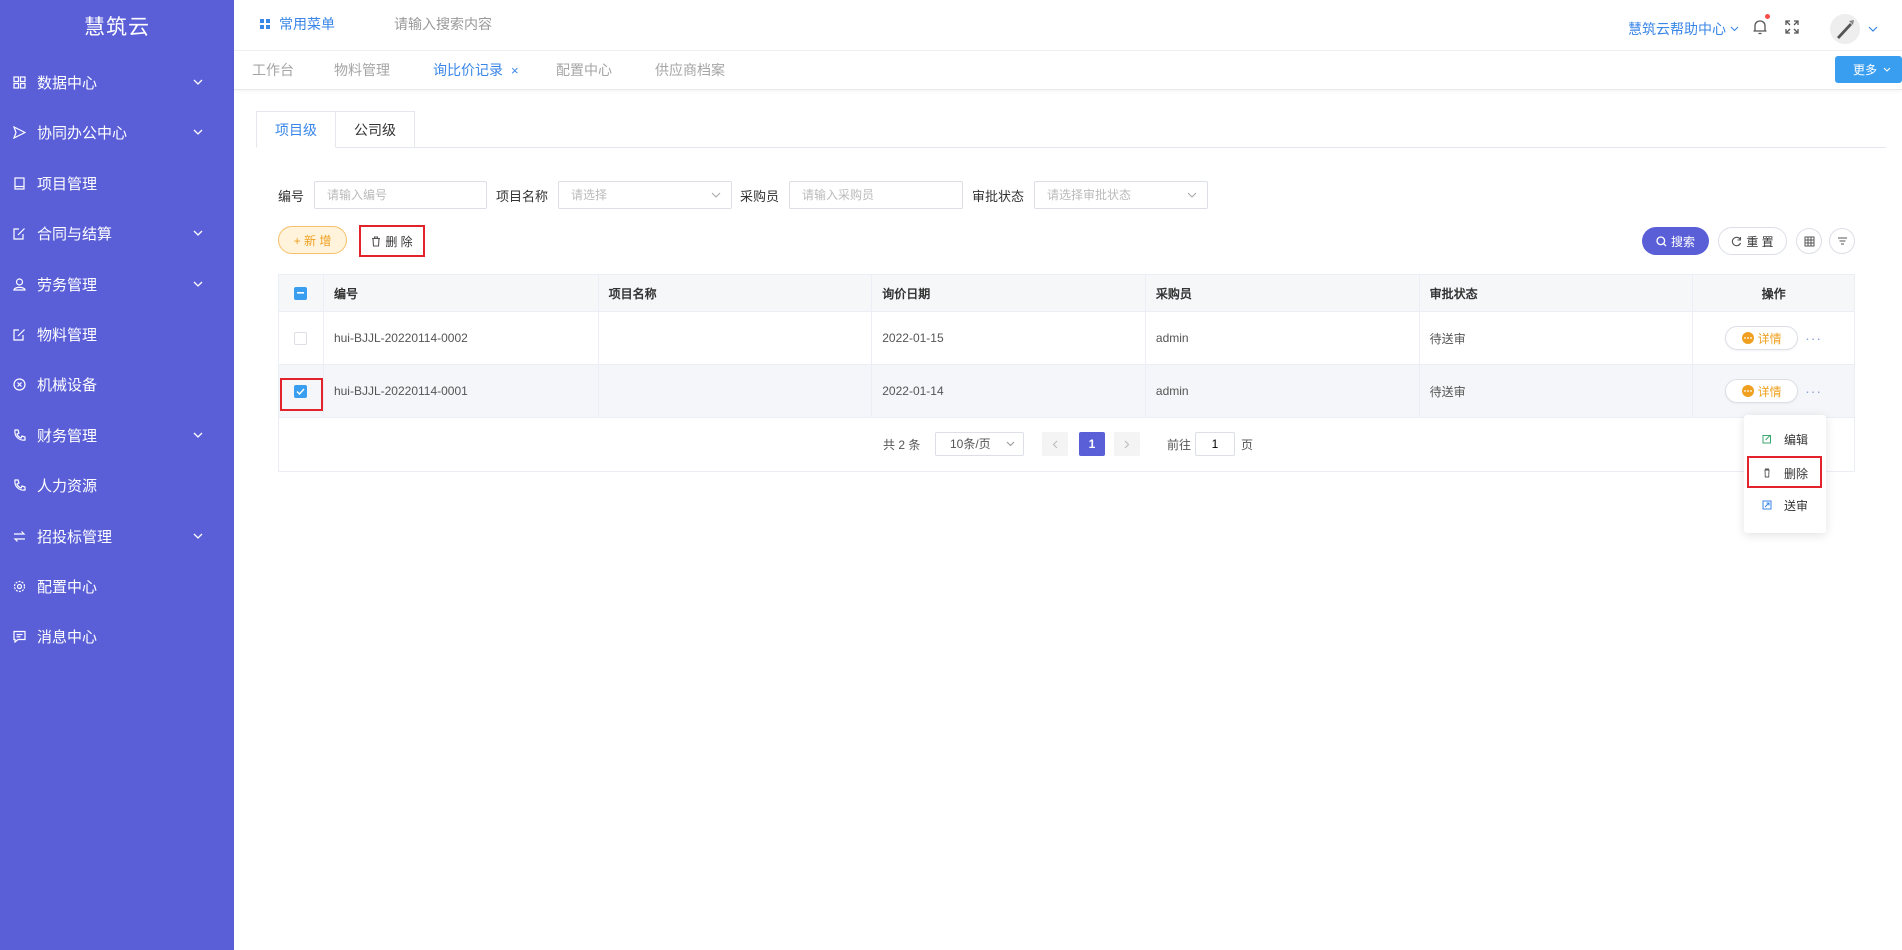 The height and width of the screenshot is (950, 1902). What do you see at coordinates (461, 338) in the screenshot?
I see `cell-code: hui-BJJL-20220114-0002` at bounding box center [461, 338].